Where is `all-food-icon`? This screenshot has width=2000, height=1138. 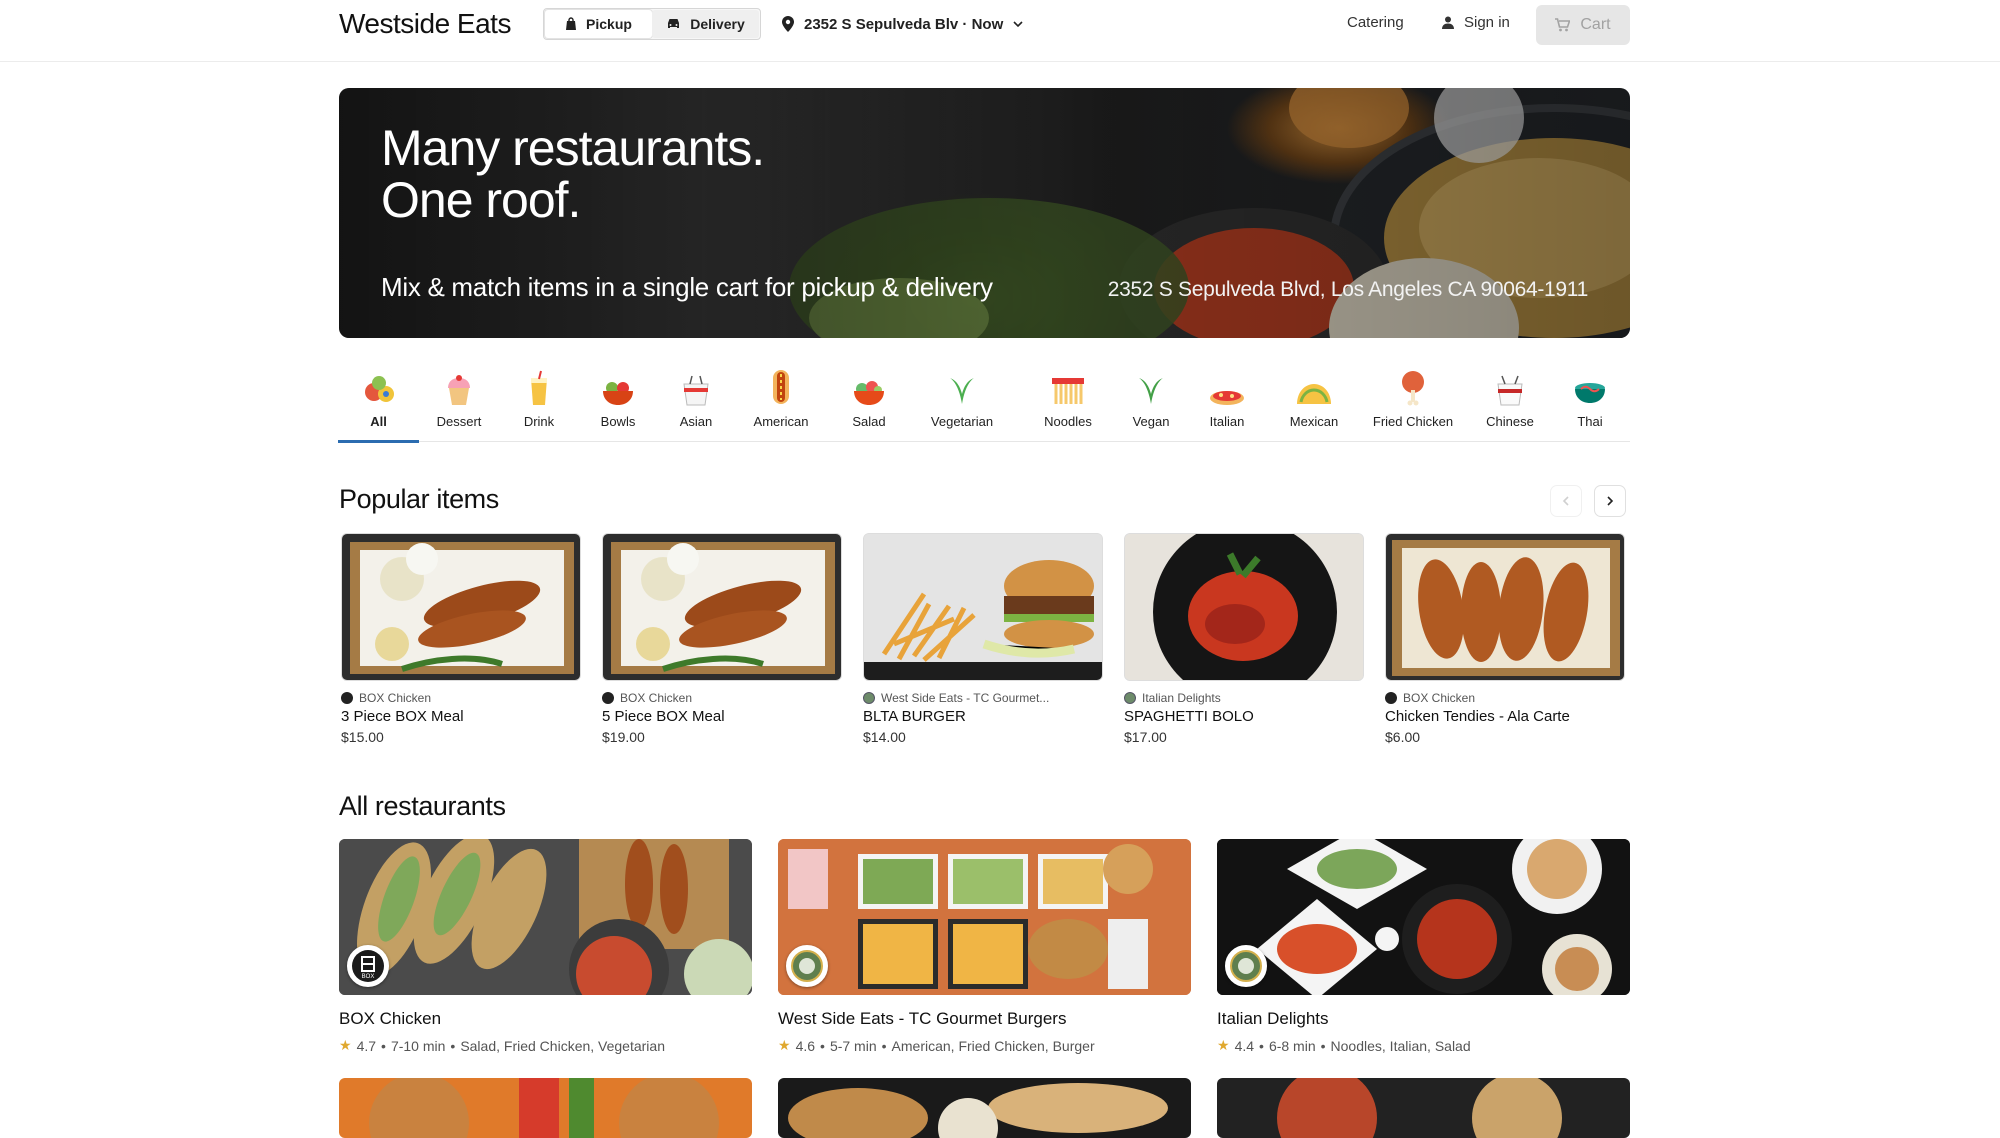
all-food-icon is located at coordinates (379, 389).